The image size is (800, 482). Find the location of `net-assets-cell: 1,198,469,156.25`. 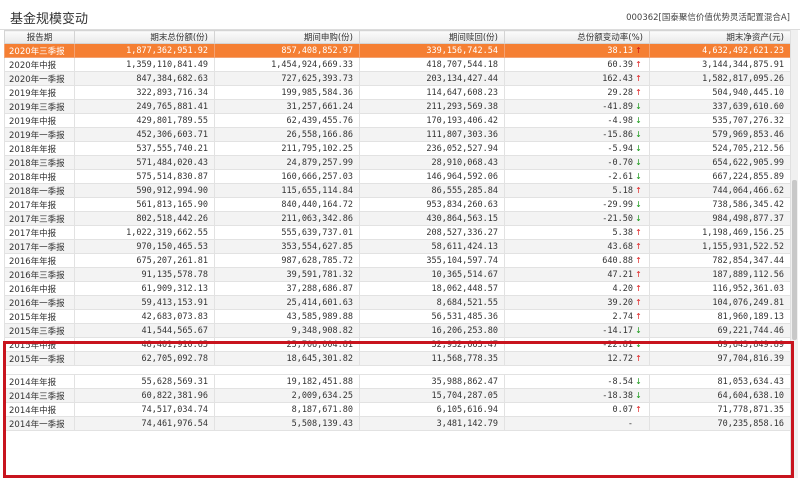

net-assets-cell: 1,198,469,156.25 is located at coordinates (720, 232).